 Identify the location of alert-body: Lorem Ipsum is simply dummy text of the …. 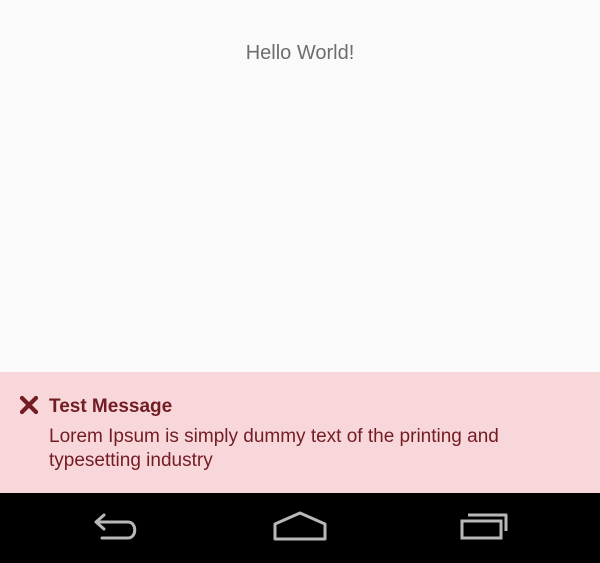
(274, 448).